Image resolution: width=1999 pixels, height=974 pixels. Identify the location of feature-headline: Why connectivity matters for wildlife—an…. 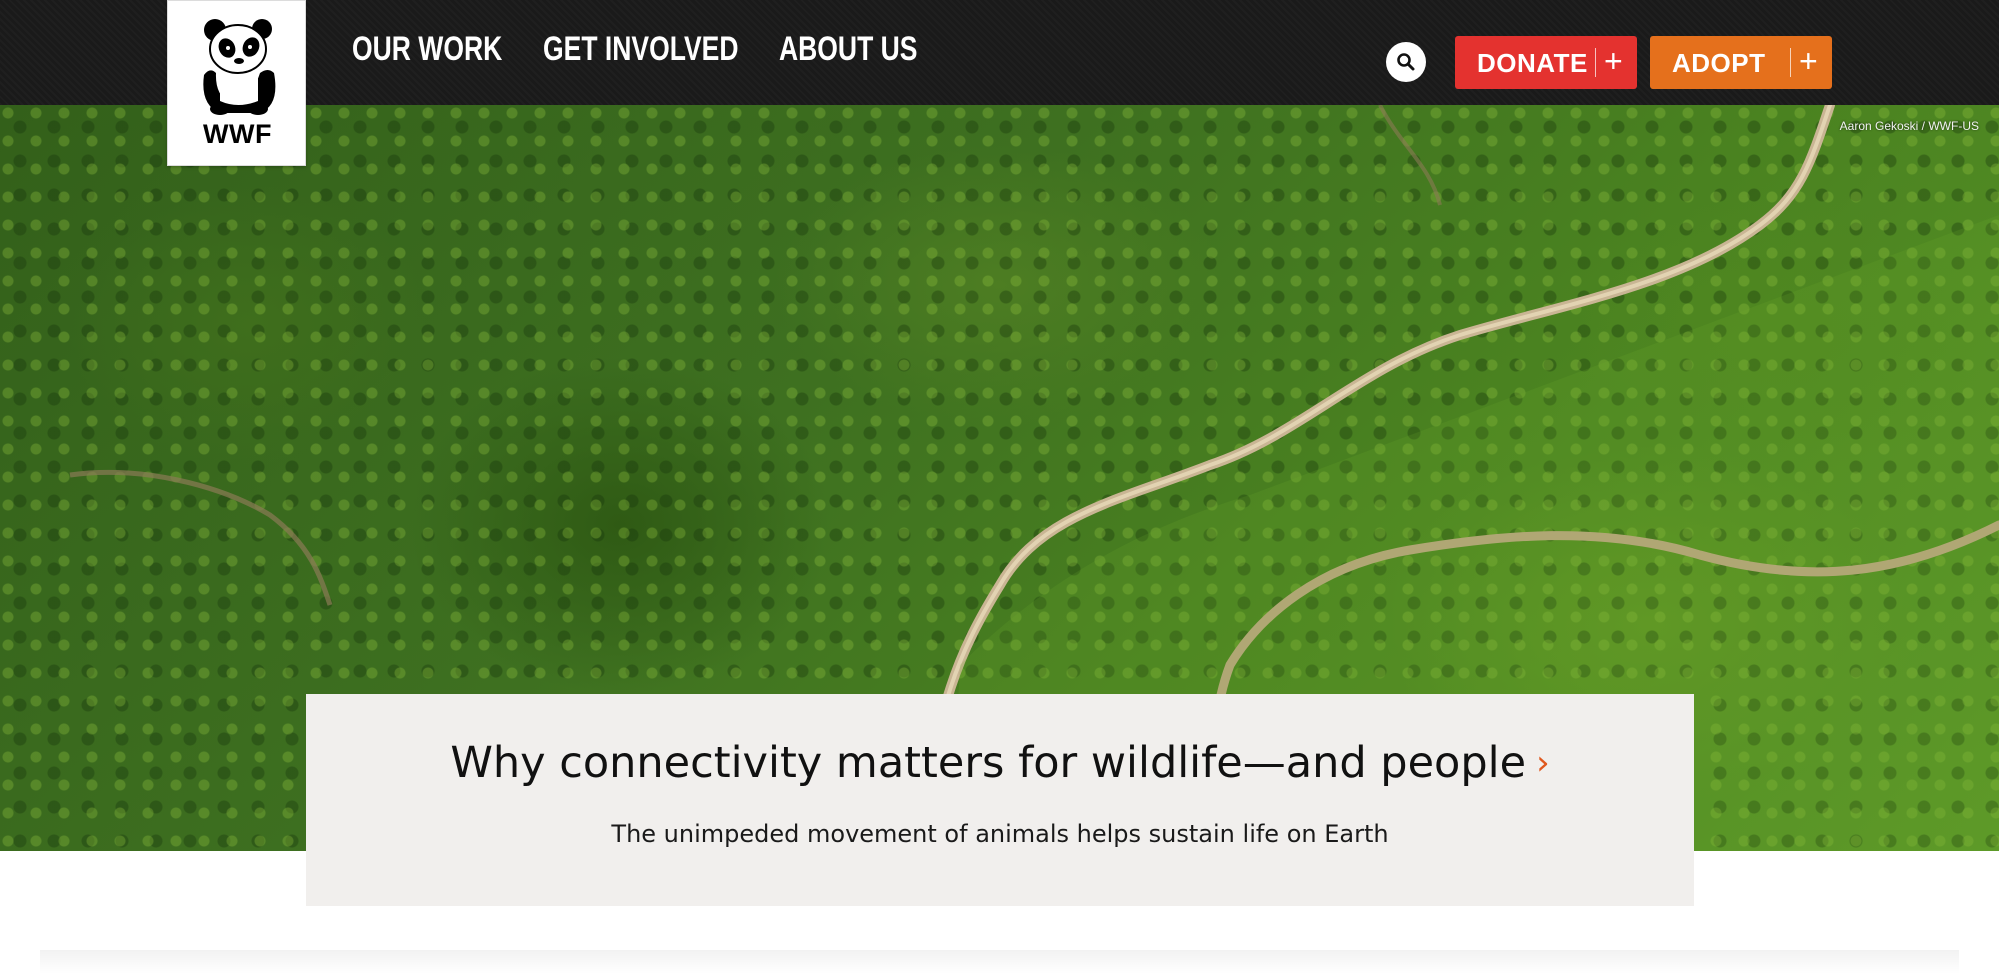
(988, 763).